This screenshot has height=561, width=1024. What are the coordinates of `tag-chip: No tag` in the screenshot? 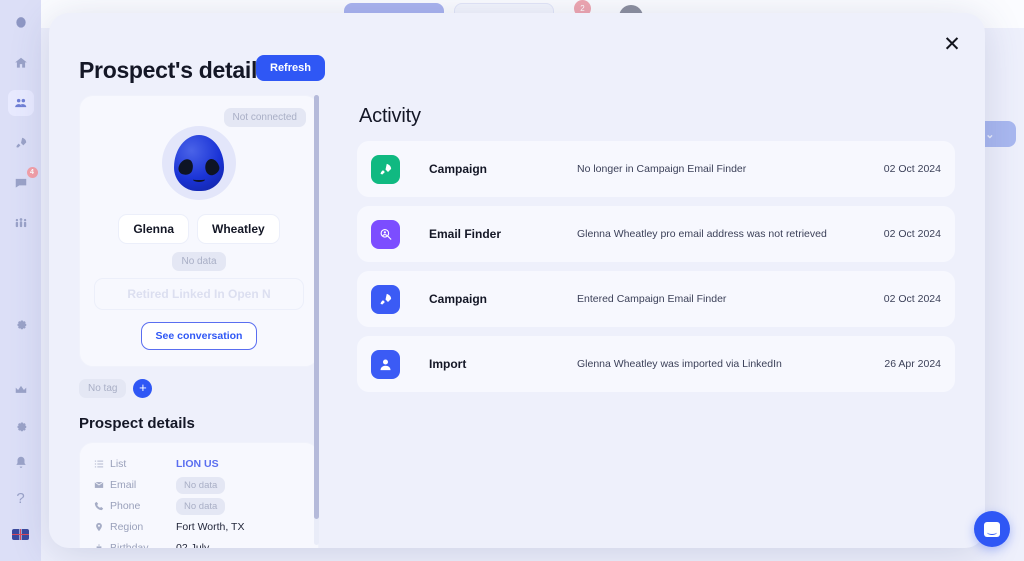 It's located at (103, 388).